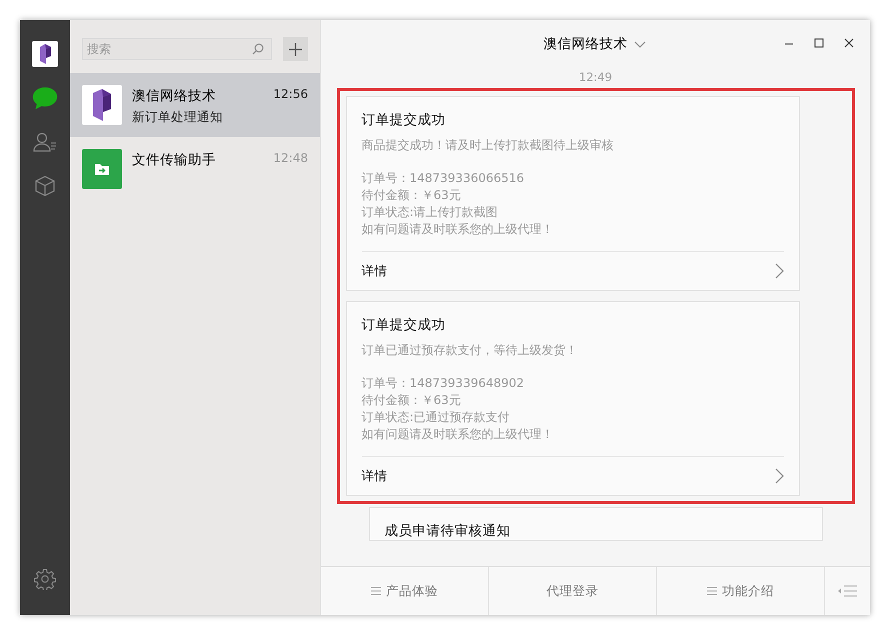 The image size is (890, 635). Describe the element at coordinates (595, 77) in the screenshot. I see `message-timestamp: 12:49` at that location.